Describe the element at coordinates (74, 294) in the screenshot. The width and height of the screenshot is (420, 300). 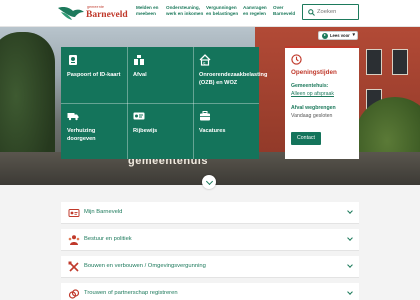
I see `rings-icon` at that location.